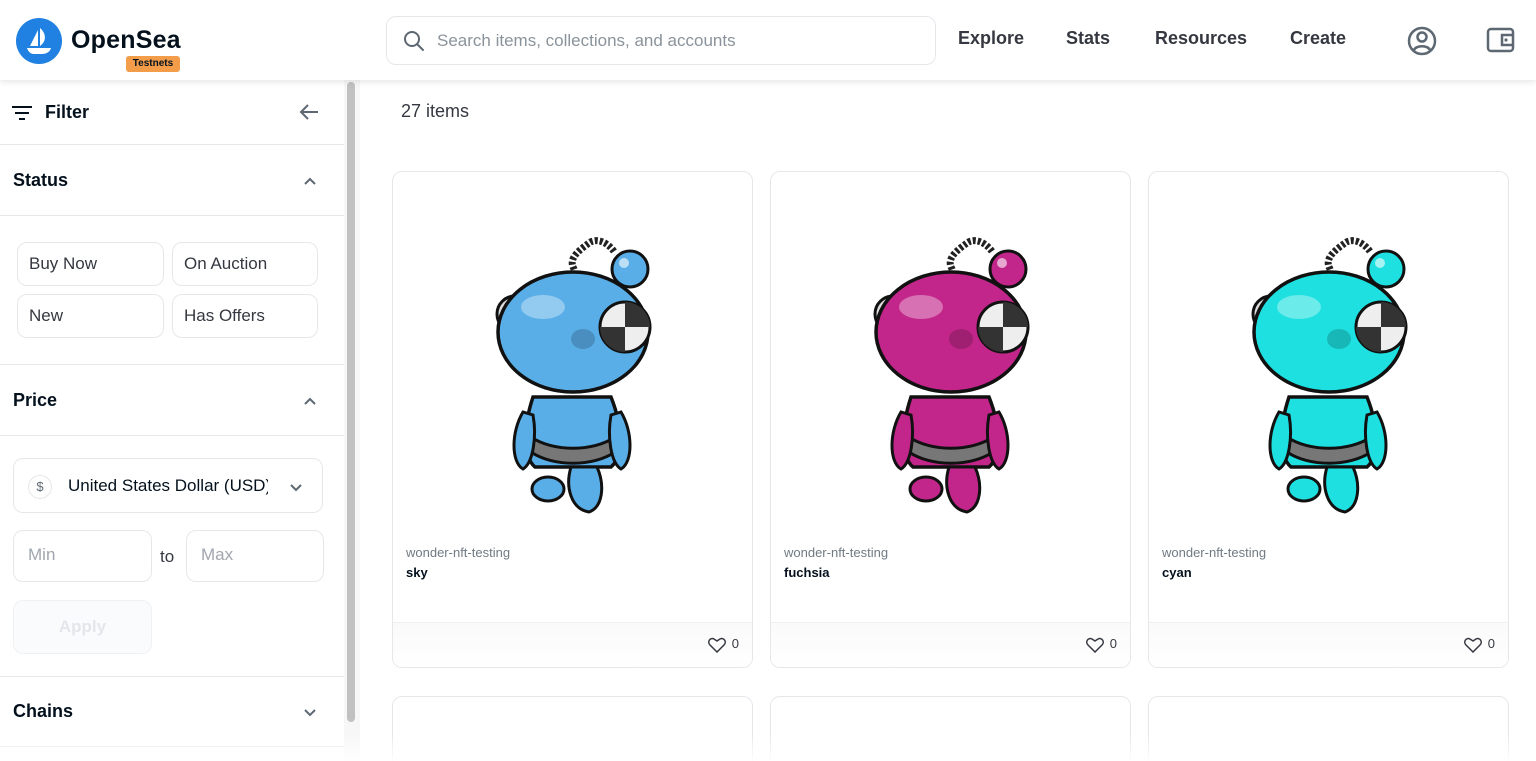 This screenshot has width=1536, height=761. What do you see at coordinates (67, 112) in the screenshot?
I see `filter-label: Filter` at bounding box center [67, 112].